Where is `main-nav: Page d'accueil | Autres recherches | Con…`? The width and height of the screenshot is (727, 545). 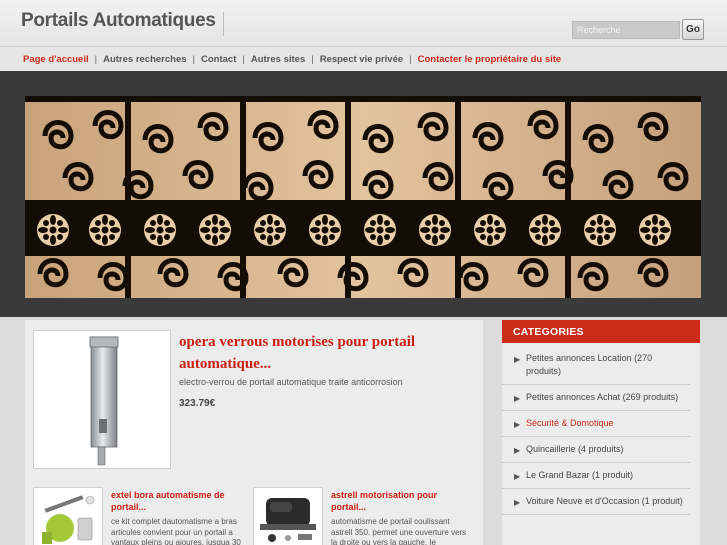 main-nav: Page d'accueil | Autres recherches | Con… is located at coordinates (363, 58).